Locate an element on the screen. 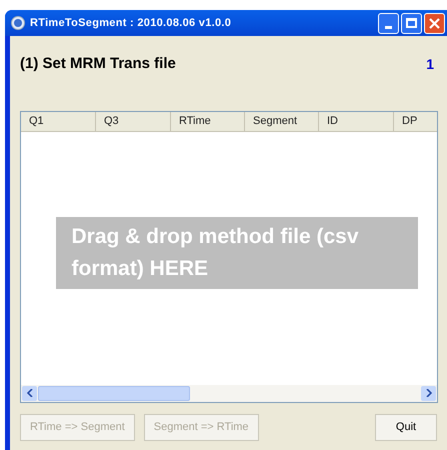  column-header: DP is located at coordinates (415, 121).